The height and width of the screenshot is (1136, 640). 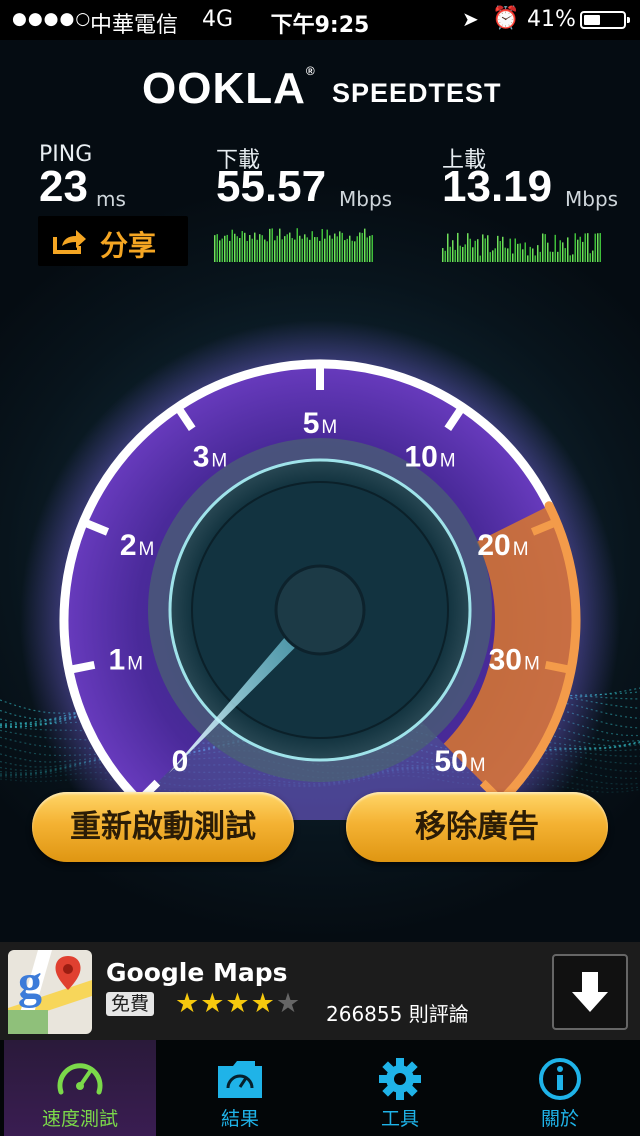 What do you see at coordinates (180, 761) in the screenshot?
I see `gauge-label-number: 0` at bounding box center [180, 761].